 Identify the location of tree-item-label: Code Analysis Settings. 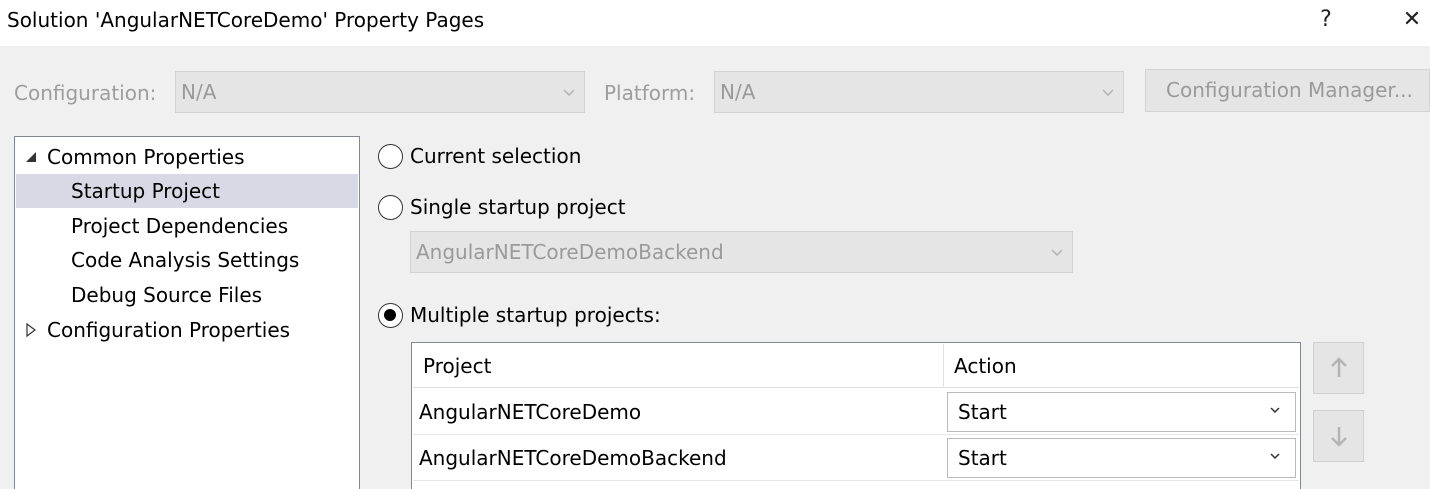
(185, 260).